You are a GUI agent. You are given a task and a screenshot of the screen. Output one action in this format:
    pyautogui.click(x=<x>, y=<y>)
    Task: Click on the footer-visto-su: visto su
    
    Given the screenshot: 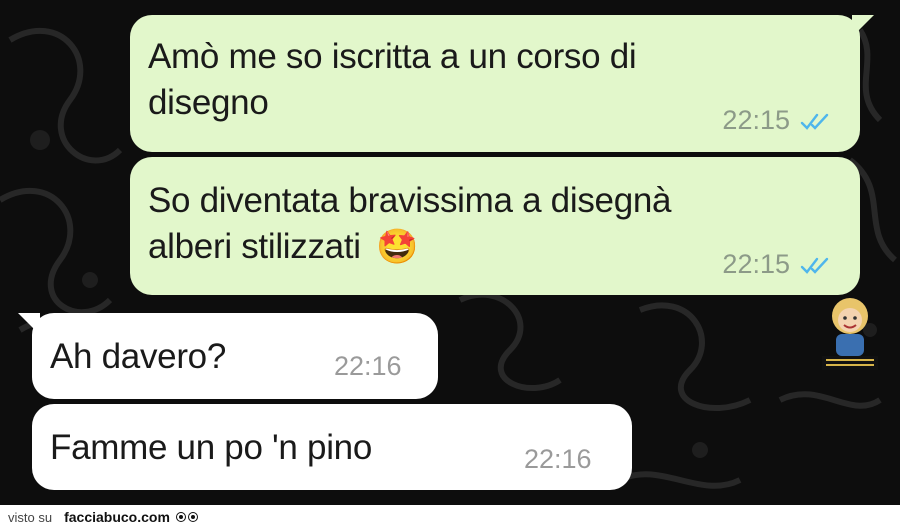 What is the action you would take?
    pyautogui.click(x=30, y=517)
    